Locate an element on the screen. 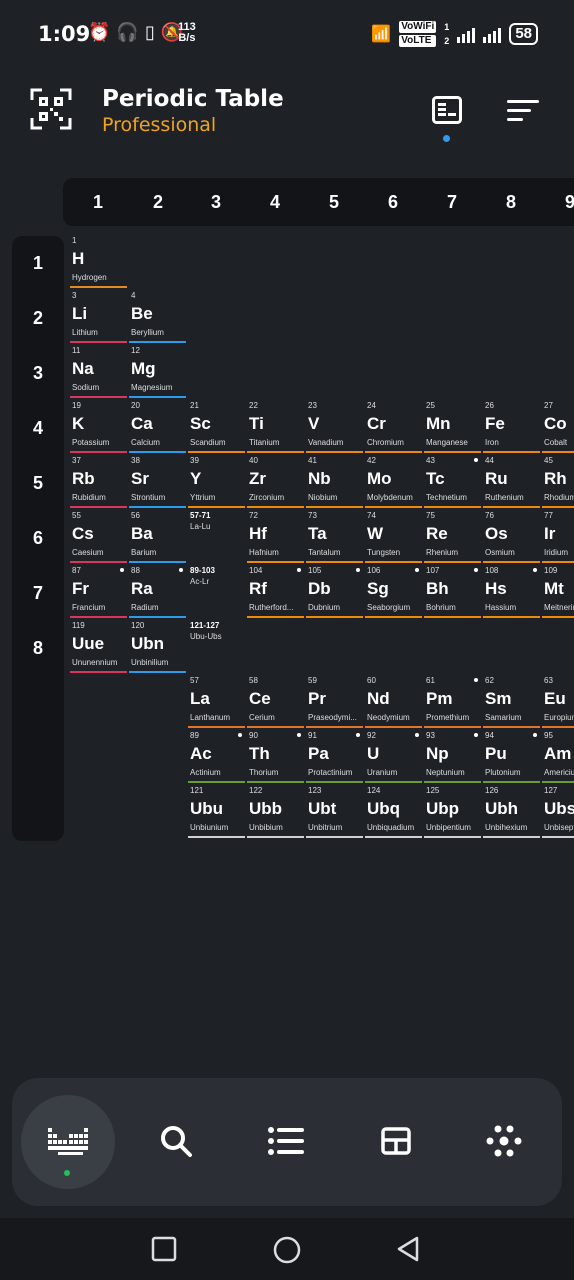  element-cell: 121 Ubu Unbiunium is located at coordinates (216, 812).